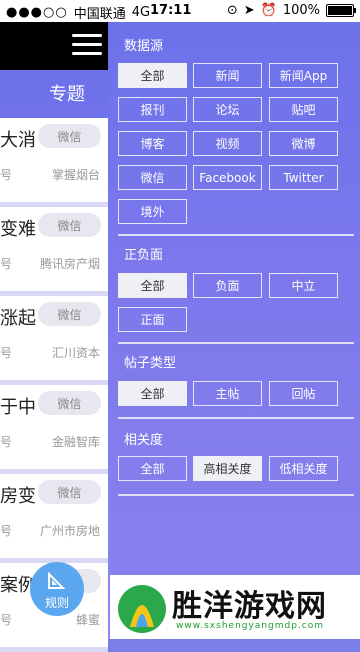  I want to click on card-sub-right: 腾讯房产烟, so click(69, 264).